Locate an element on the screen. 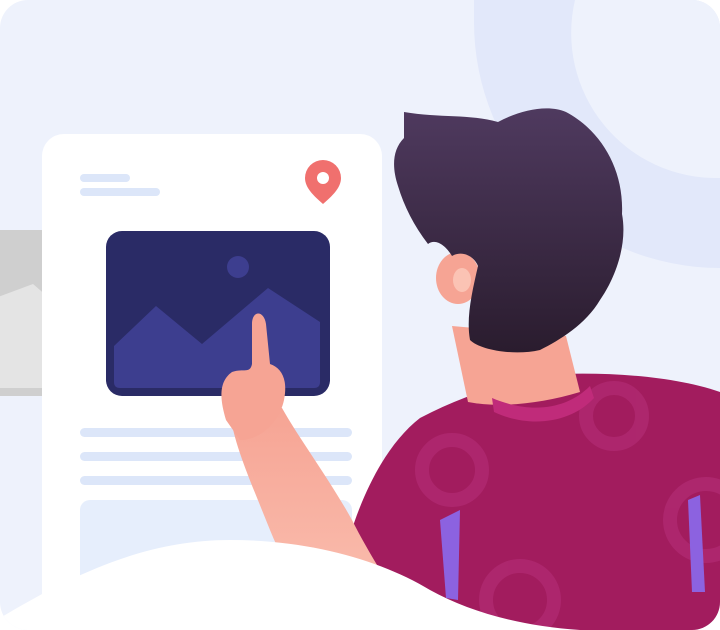 Image resolution: width=720 pixels, height=630 pixels. image-placeholder-icon is located at coordinates (218, 313).